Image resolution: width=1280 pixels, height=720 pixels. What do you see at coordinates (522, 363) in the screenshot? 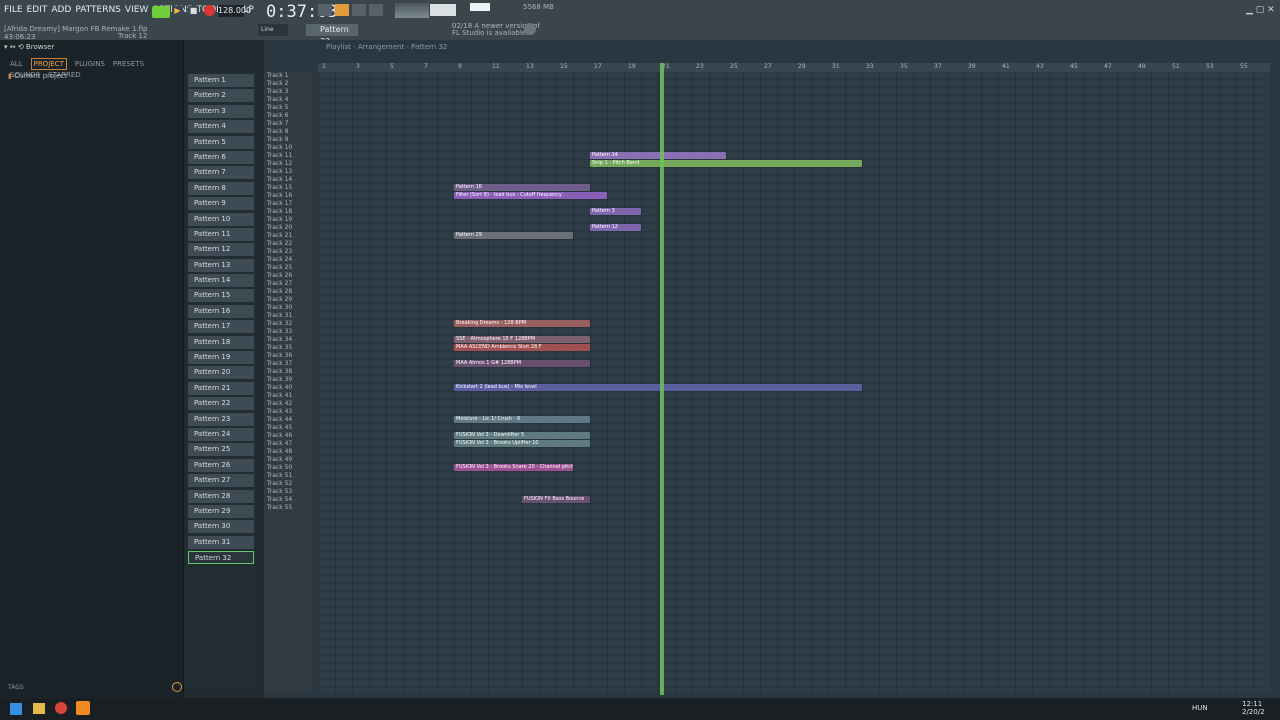
I see `playlist-clip: MAA Atmos 1 G# 128BPM` at bounding box center [522, 363].